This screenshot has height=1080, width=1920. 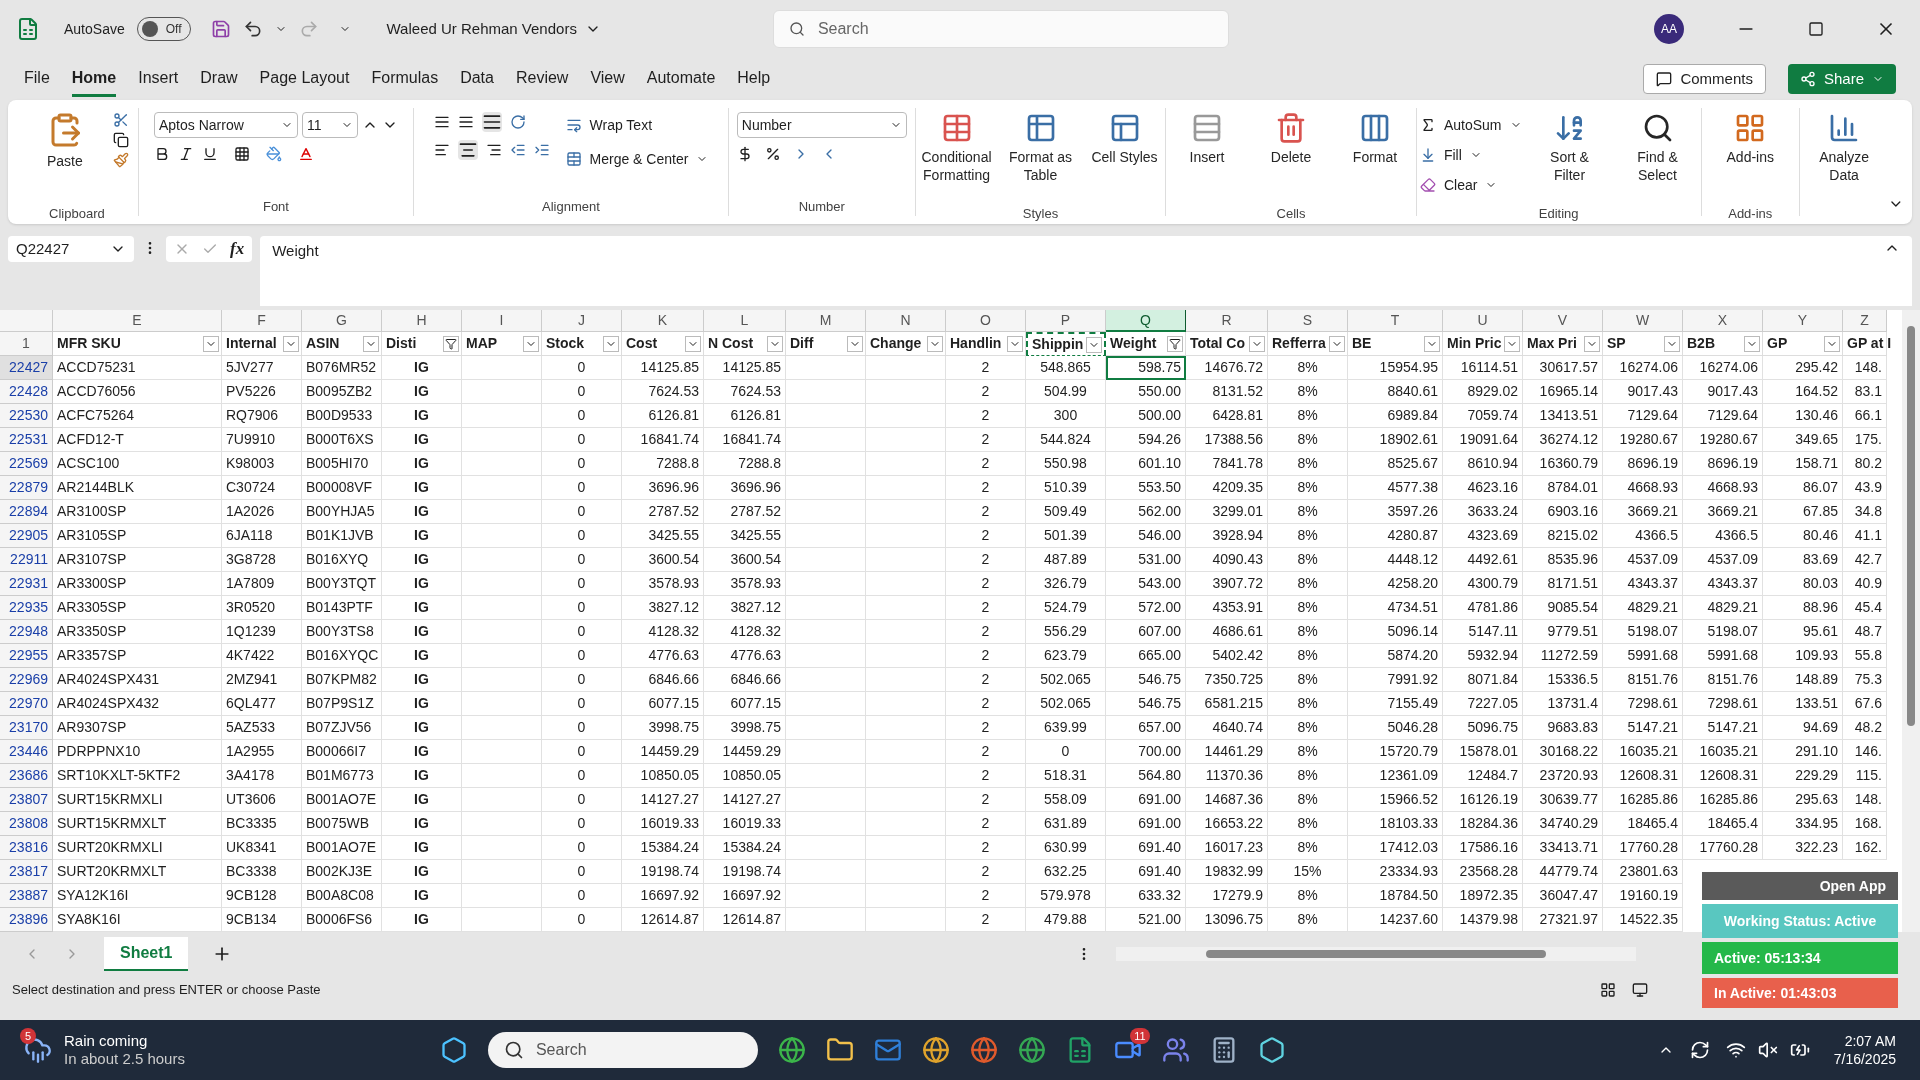 I want to click on align-center-icon, so click(x=467, y=150).